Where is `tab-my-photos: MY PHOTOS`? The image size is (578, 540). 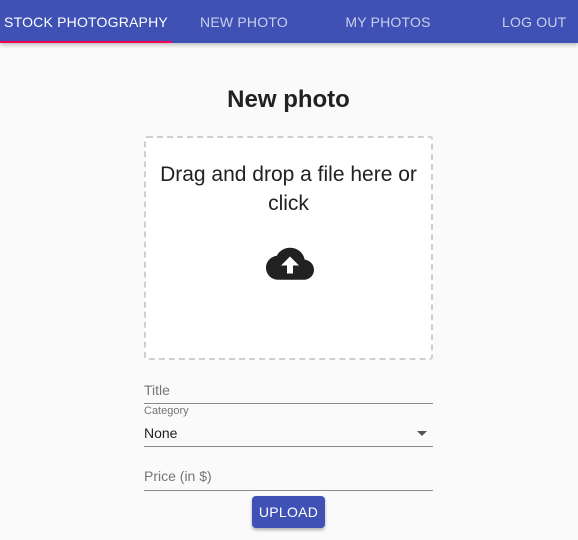
tab-my-photos: MY PHOTOS is located at coordinates (388, 21).